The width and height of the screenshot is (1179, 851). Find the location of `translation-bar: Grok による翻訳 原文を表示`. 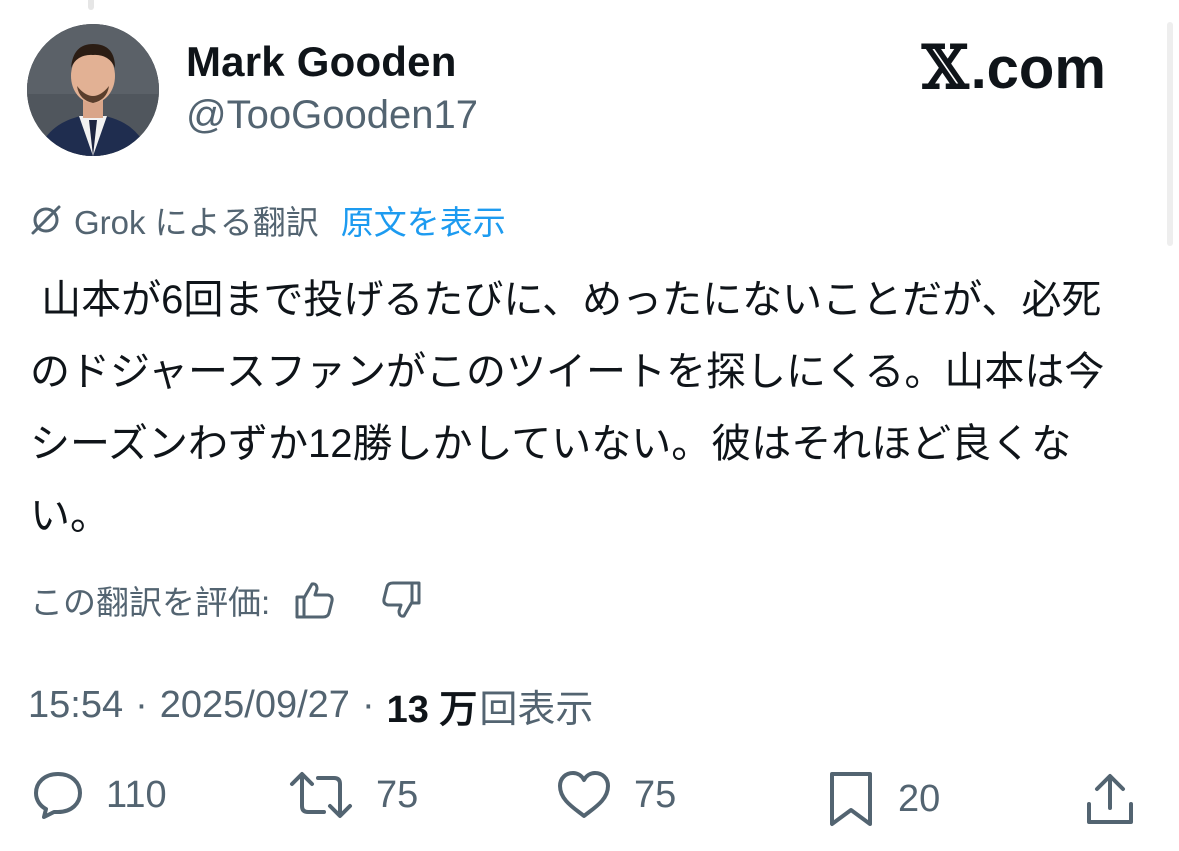

translation-bar: Grok による翻訳 原文を表示 is located at coordinates (267, 220).